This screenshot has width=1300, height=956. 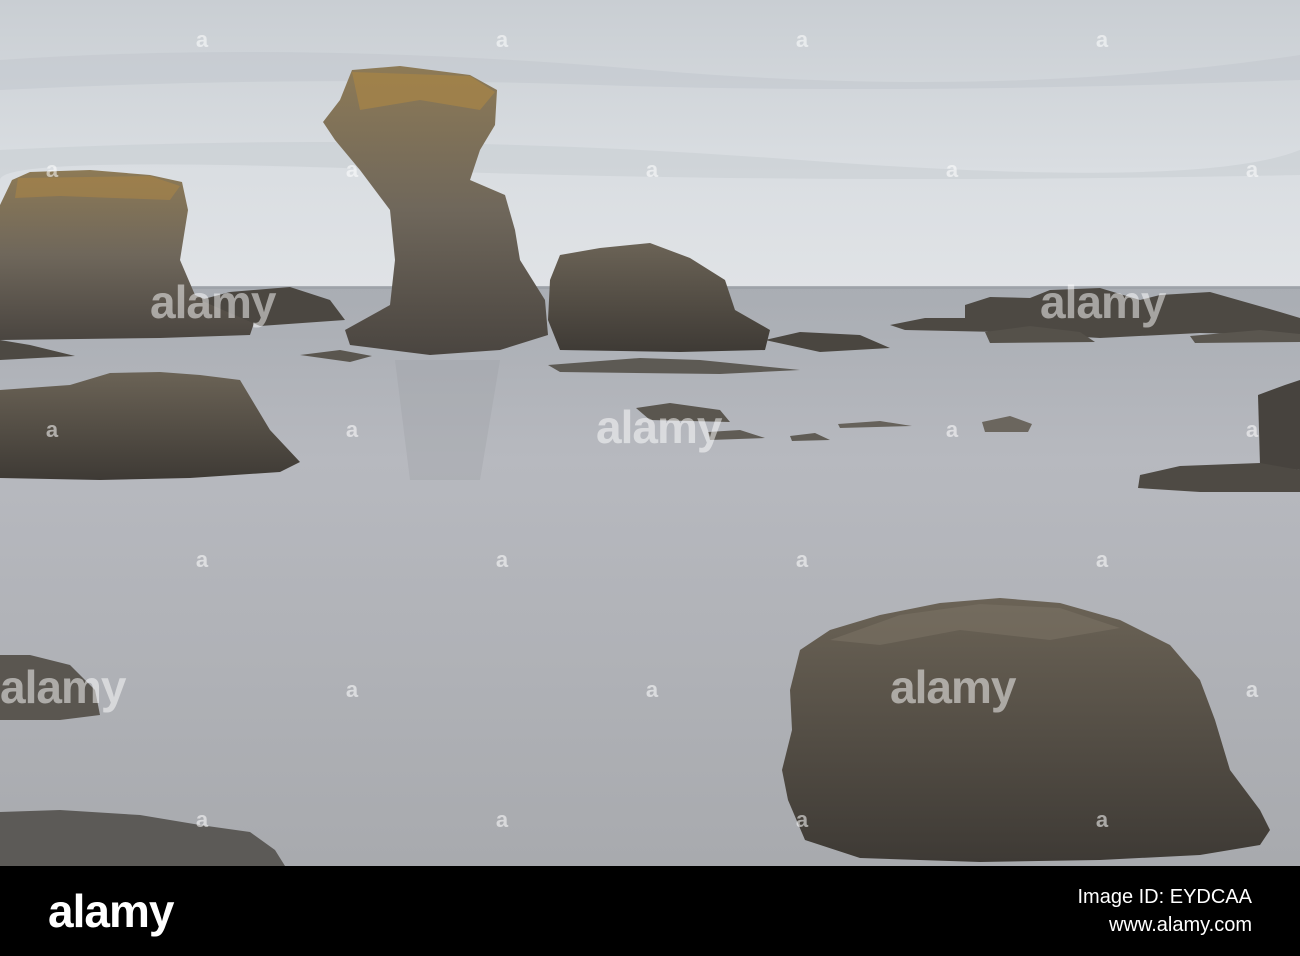 What do you see at coordinates (1164, 897) in the screenshot?
I see `image-id-label: Image ID: EYDCAA` at bounding box center [1164, 897].